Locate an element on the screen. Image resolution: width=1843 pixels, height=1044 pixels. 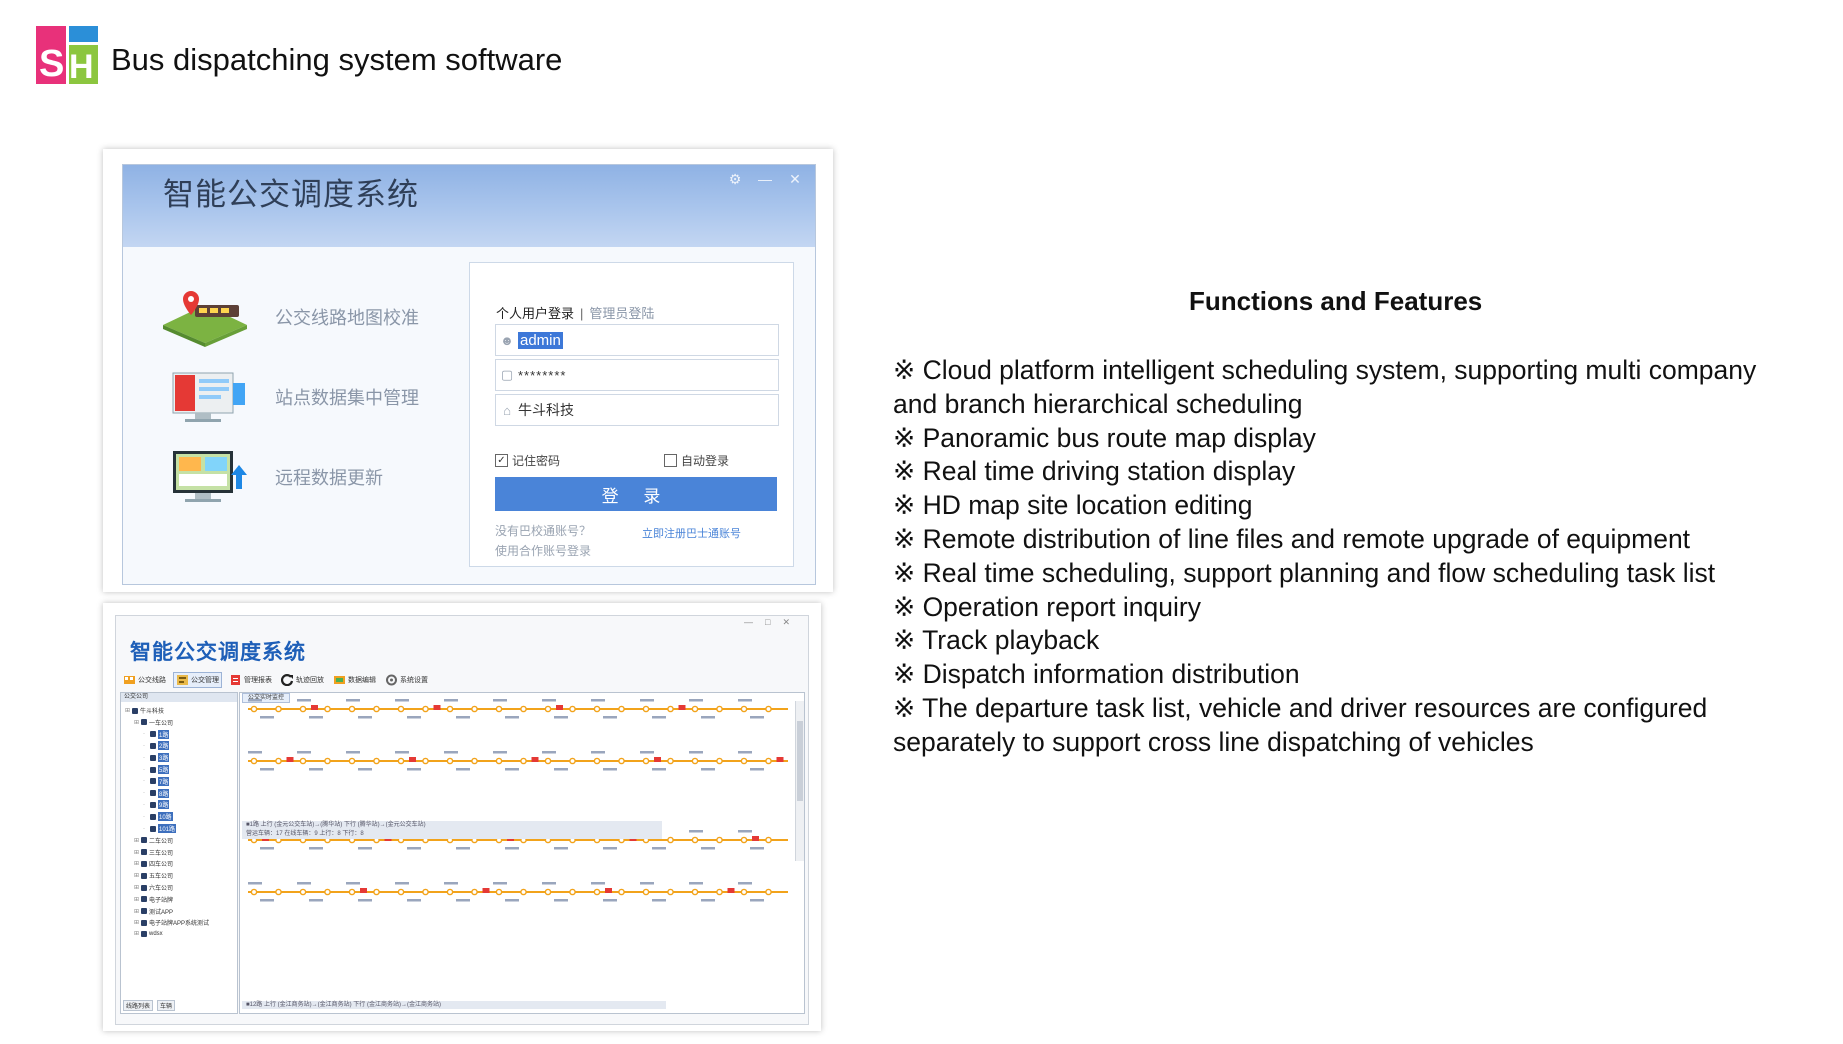
username-value: admin is located at coordinates (540, 340).